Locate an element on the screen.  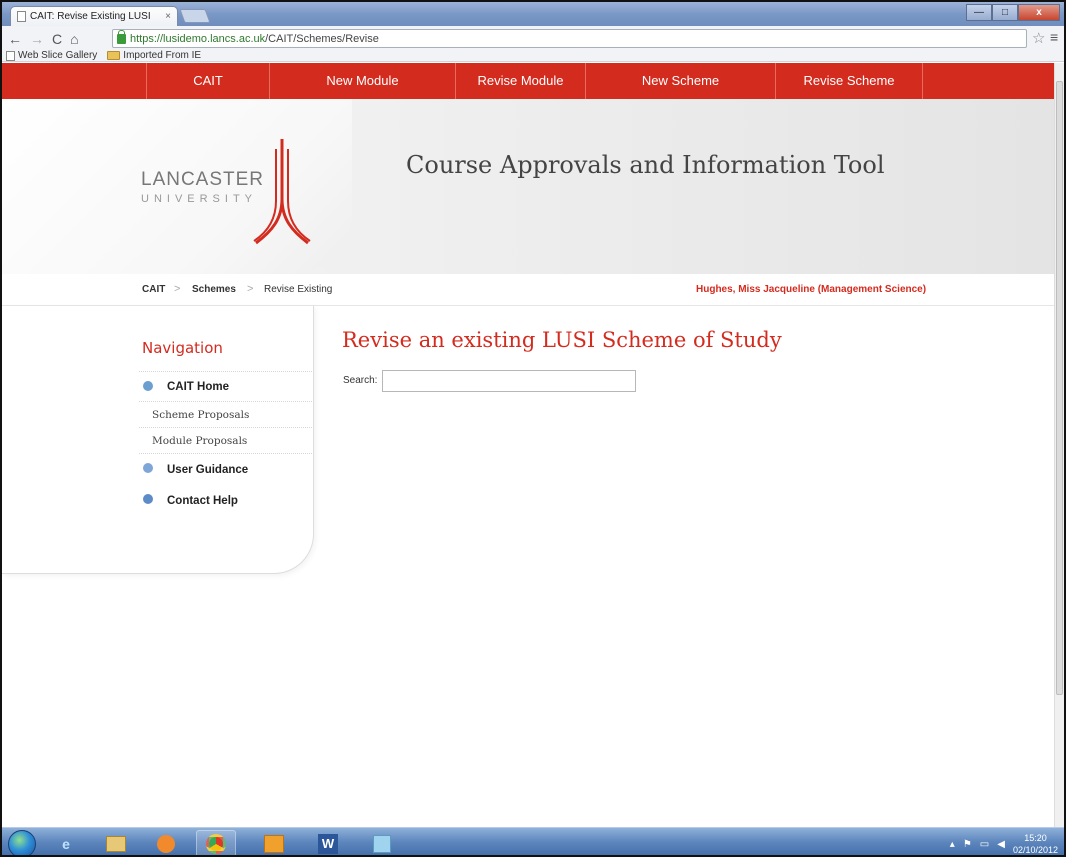
forward-icon: → is located at coordinates (37, 39).